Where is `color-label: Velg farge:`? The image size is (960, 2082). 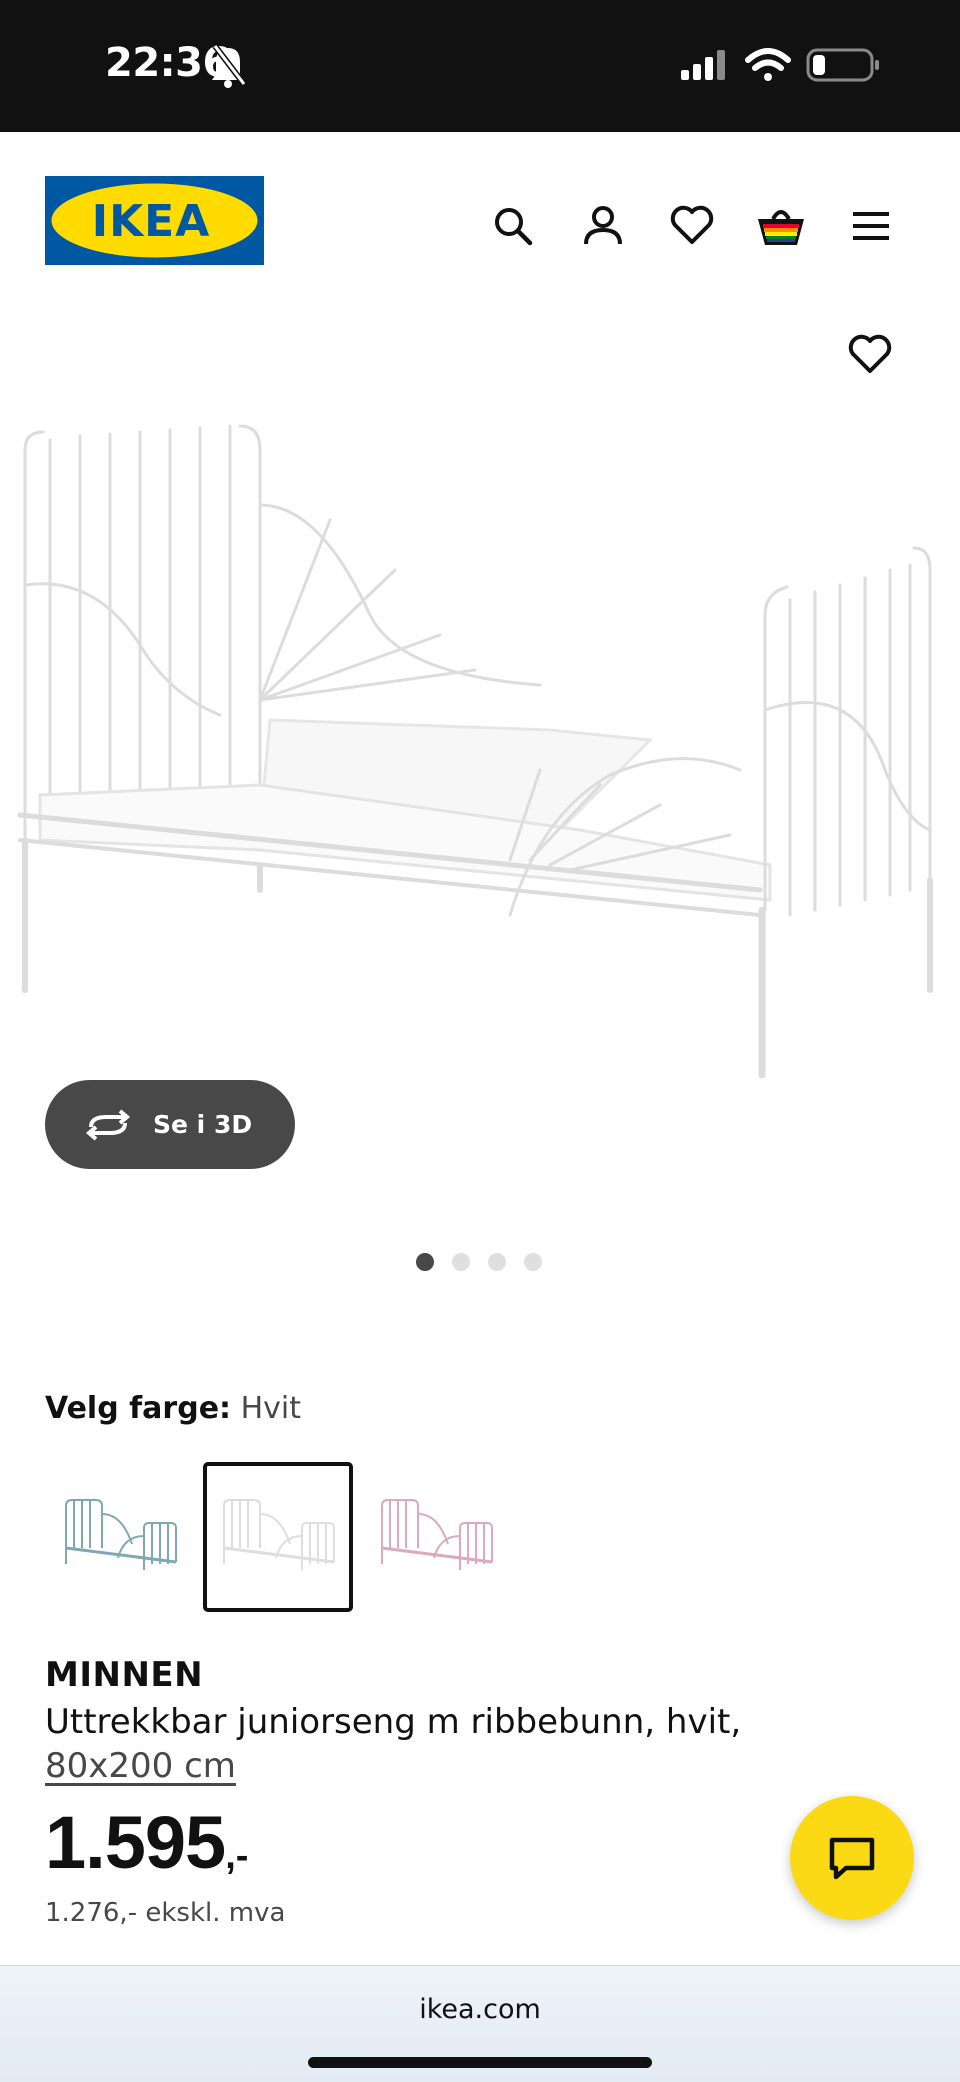
color-label: Velg farge: is located at coordinates (138, 1408).